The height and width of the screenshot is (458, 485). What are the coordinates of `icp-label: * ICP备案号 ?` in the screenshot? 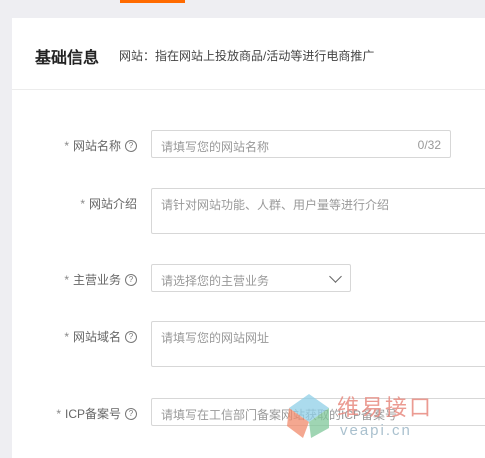 It's located at (96, 413).